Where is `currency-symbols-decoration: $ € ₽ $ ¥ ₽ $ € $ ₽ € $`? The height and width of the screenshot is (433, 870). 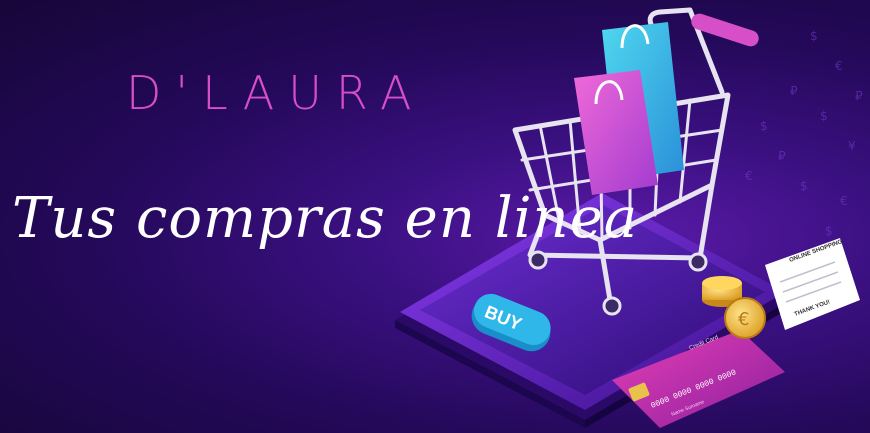
currency-symbols-decoration: $ € ₽ $ ¥ ₽ $ € $ ₽ € $ is located at coordinates (804, 133).